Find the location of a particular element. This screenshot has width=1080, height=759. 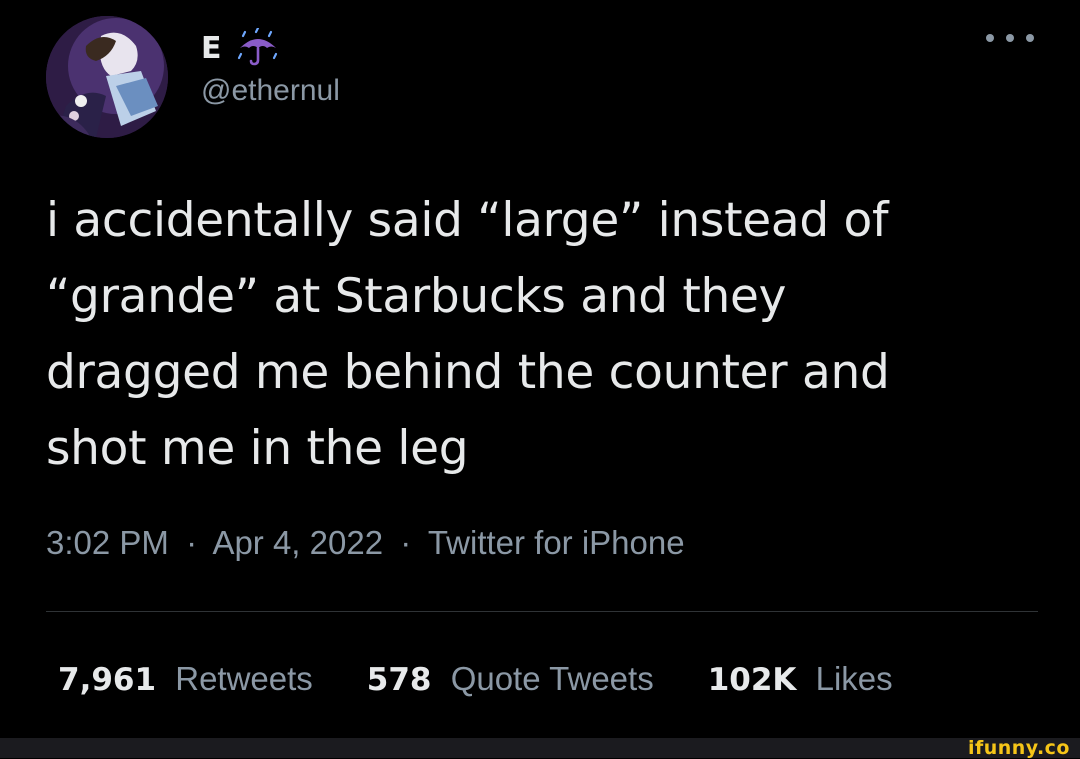

likes-label: Likes is located at coordinates (854, 678).